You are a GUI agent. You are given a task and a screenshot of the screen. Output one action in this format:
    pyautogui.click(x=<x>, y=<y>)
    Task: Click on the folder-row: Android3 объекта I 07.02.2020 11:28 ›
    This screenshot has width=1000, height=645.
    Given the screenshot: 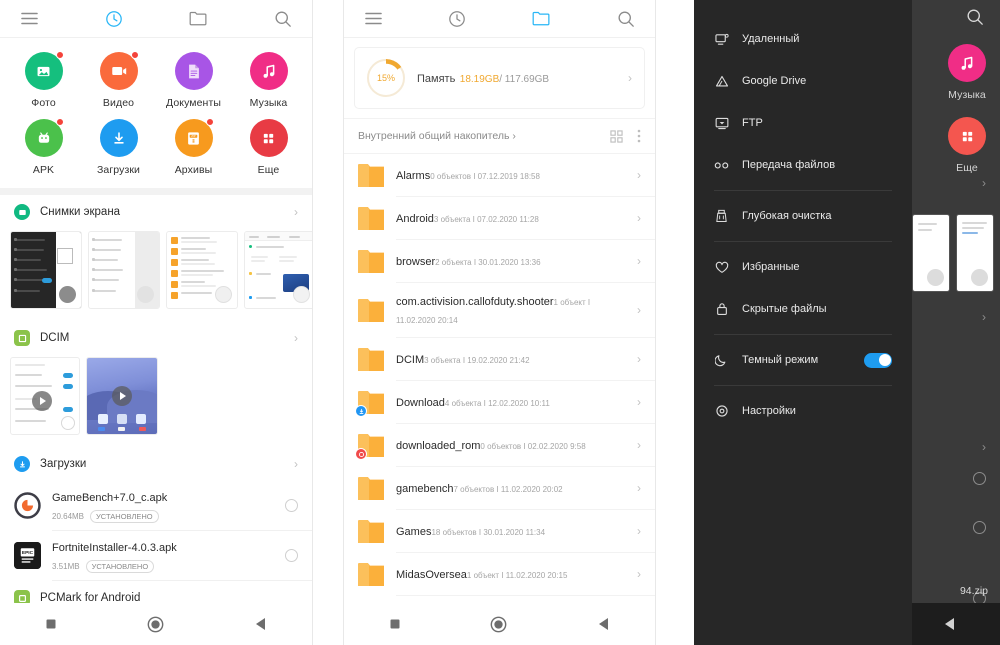 What is the action you would take?
    pyautogui.click(x=499, y=218)
    